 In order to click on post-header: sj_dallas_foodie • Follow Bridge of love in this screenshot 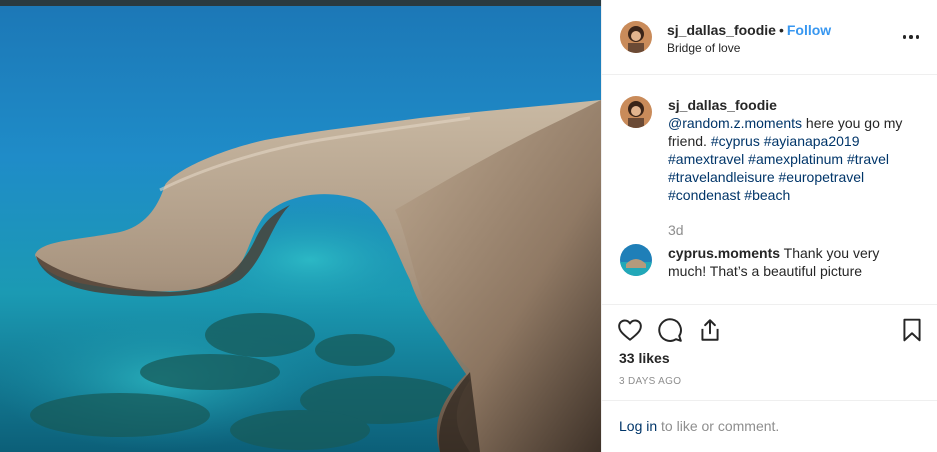, I will do `click(769, 37)`.